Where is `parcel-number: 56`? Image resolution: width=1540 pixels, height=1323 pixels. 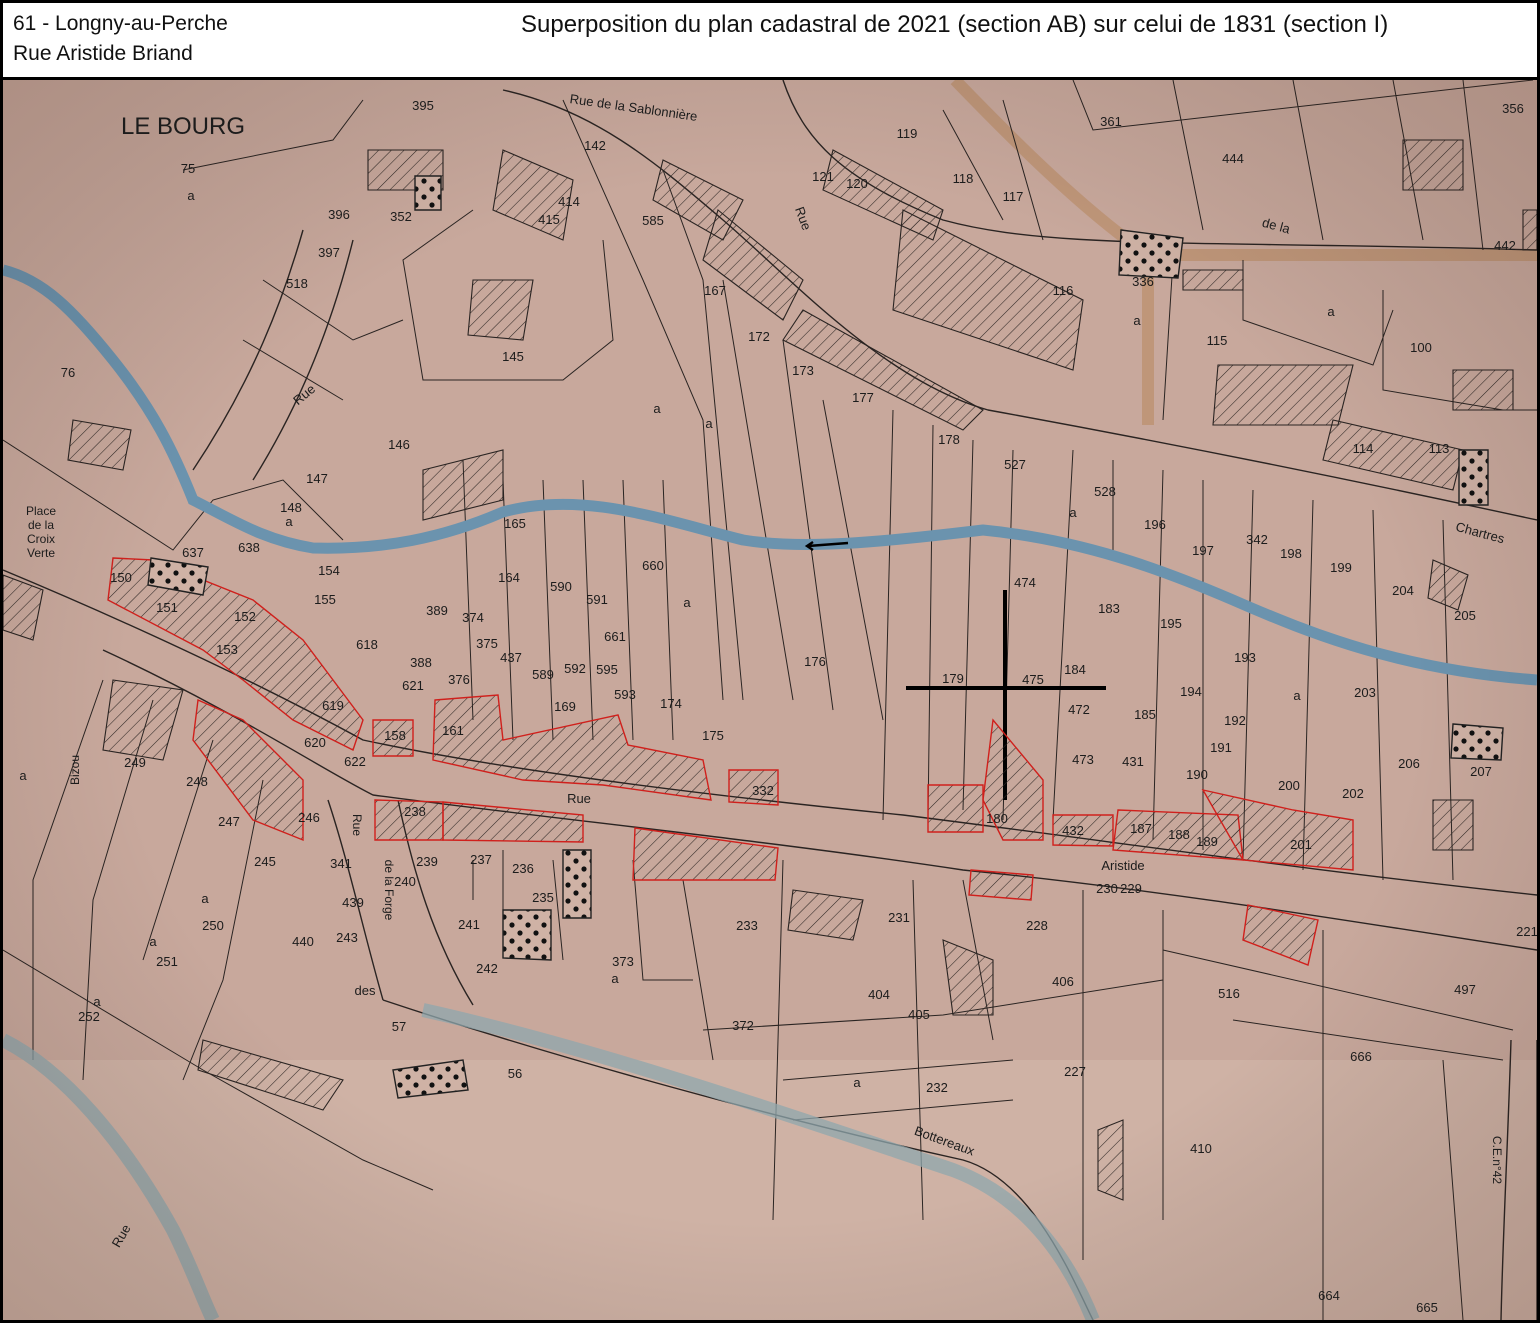
parcel-number: 56 is located at coordinates (515, 1073).